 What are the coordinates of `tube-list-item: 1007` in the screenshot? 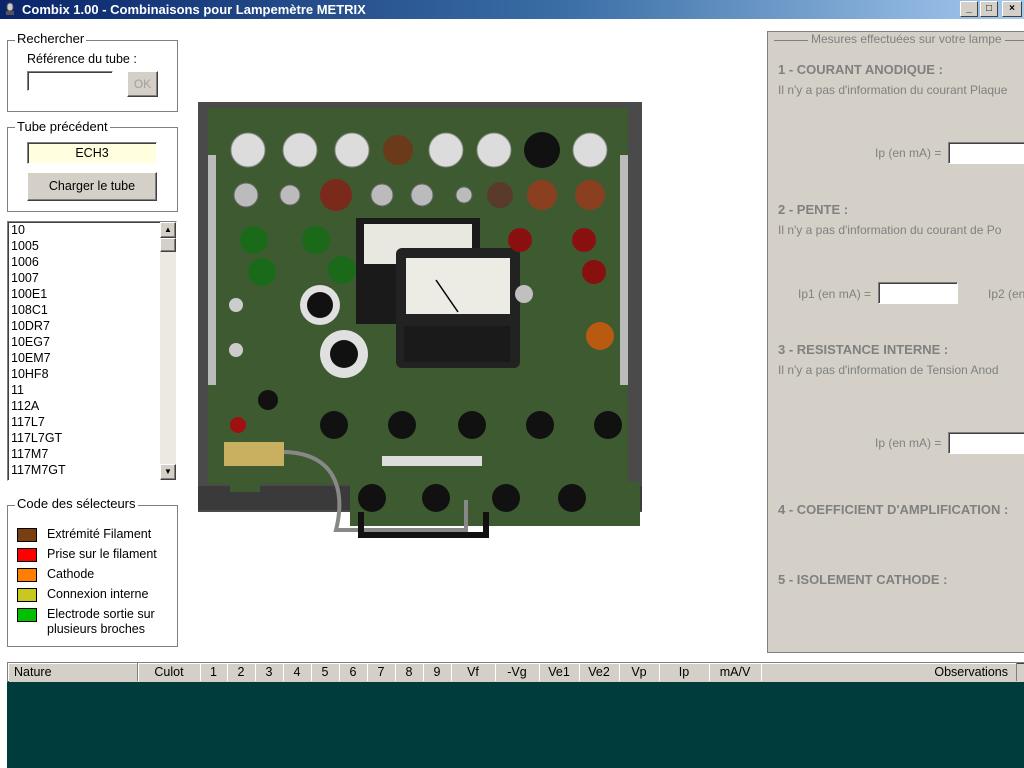 It's located at (92, 278).